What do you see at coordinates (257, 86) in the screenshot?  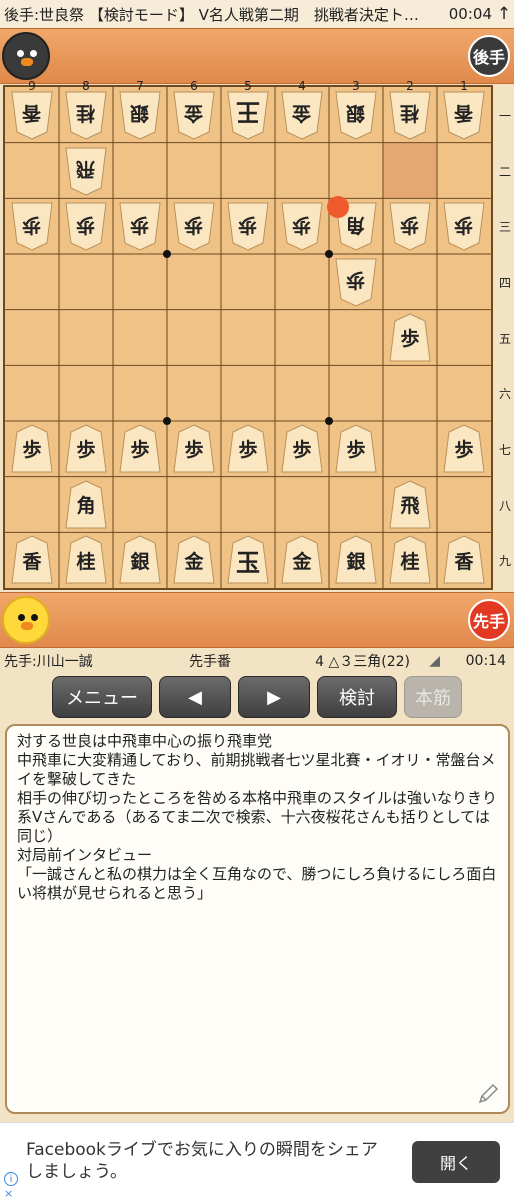 I see `file-labels: 9 8 7 6 5 4 3 2 1` at bounding box center [257, 86].